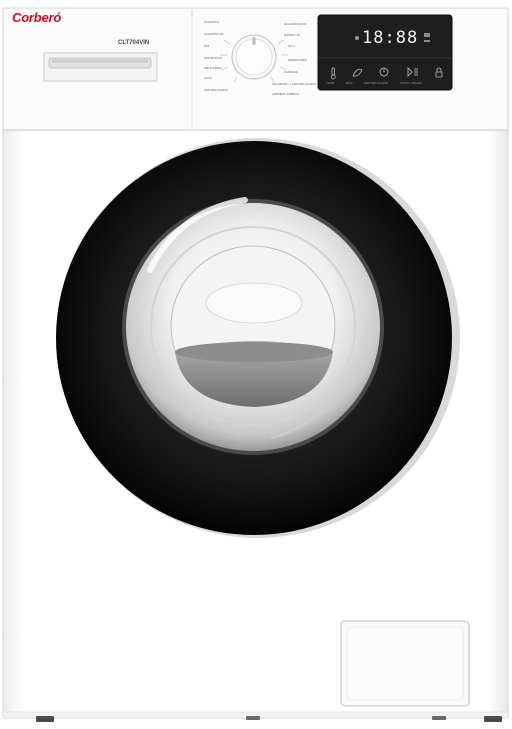  I want to click on program-label: DELICADOS, so click(213, 68).